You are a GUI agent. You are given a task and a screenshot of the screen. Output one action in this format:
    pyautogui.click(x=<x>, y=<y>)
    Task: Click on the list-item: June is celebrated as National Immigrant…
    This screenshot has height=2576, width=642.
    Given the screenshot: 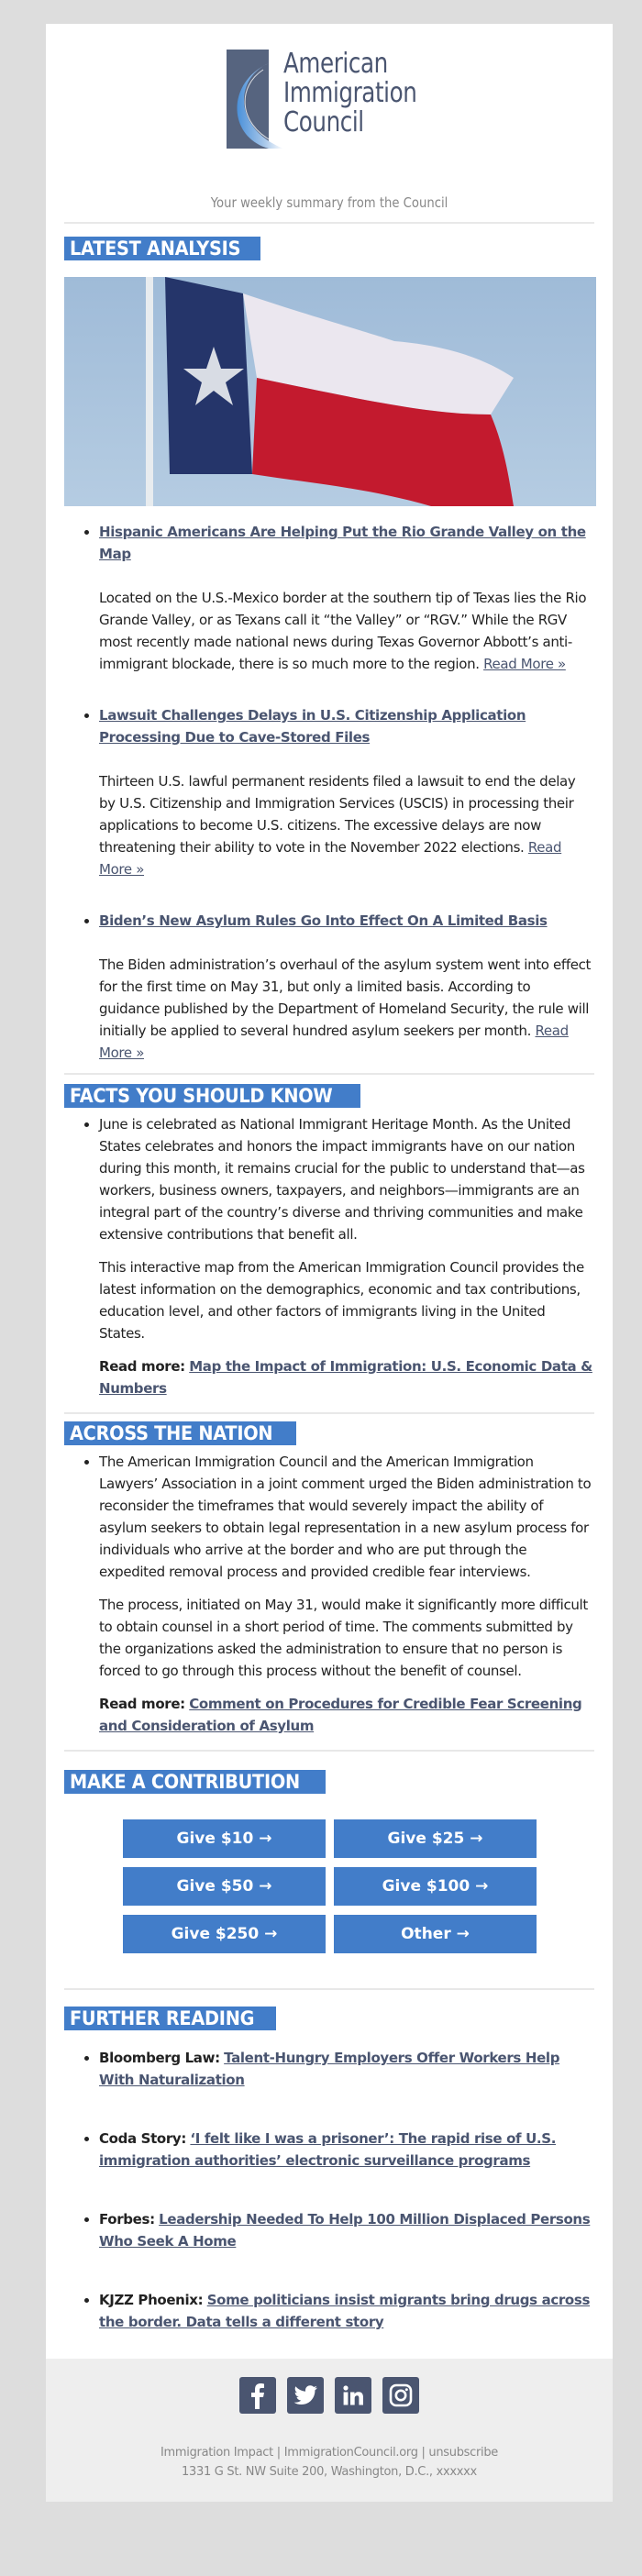 What is the action you would take?
    pyautogui.click(x=346, y=1256)
    